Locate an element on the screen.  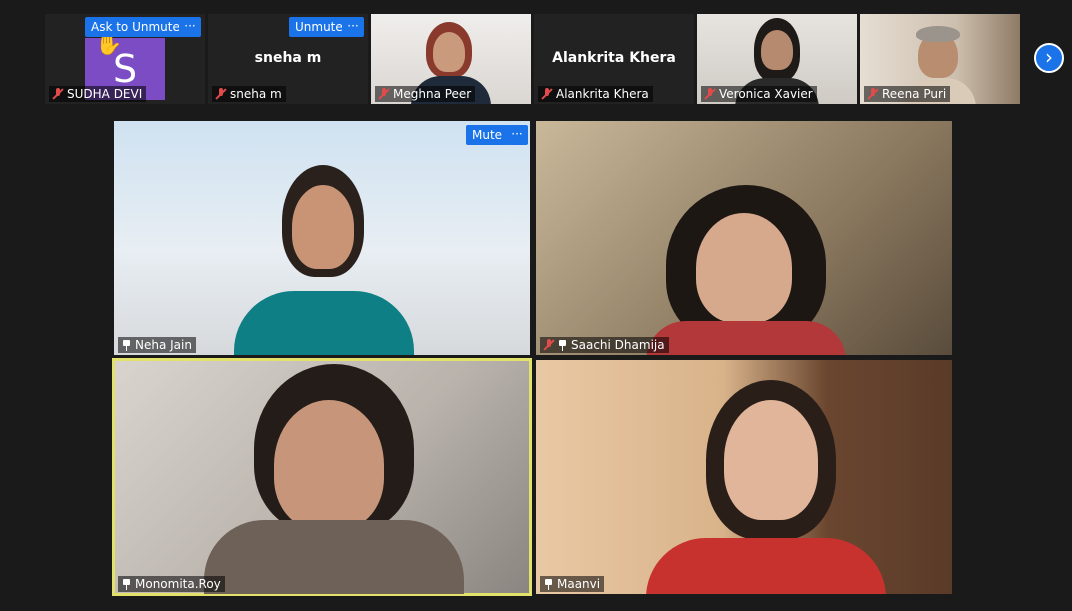
next-page-button: › is located at coordinates (1049, 58).